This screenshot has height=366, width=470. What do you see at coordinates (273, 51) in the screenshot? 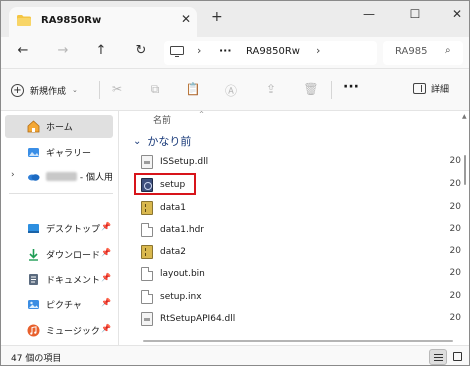
I see `breadcrumb-folder: RA9850Rw` at bounding box center [273, 51].